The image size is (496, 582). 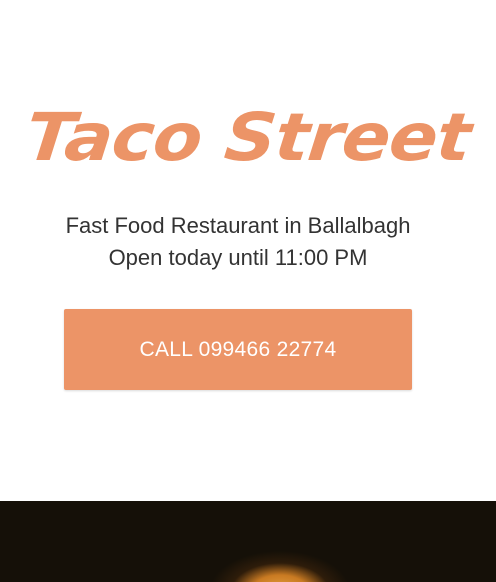 I want to click on restaurant-name-logo: Taco Street, so click(x=248, y=137).